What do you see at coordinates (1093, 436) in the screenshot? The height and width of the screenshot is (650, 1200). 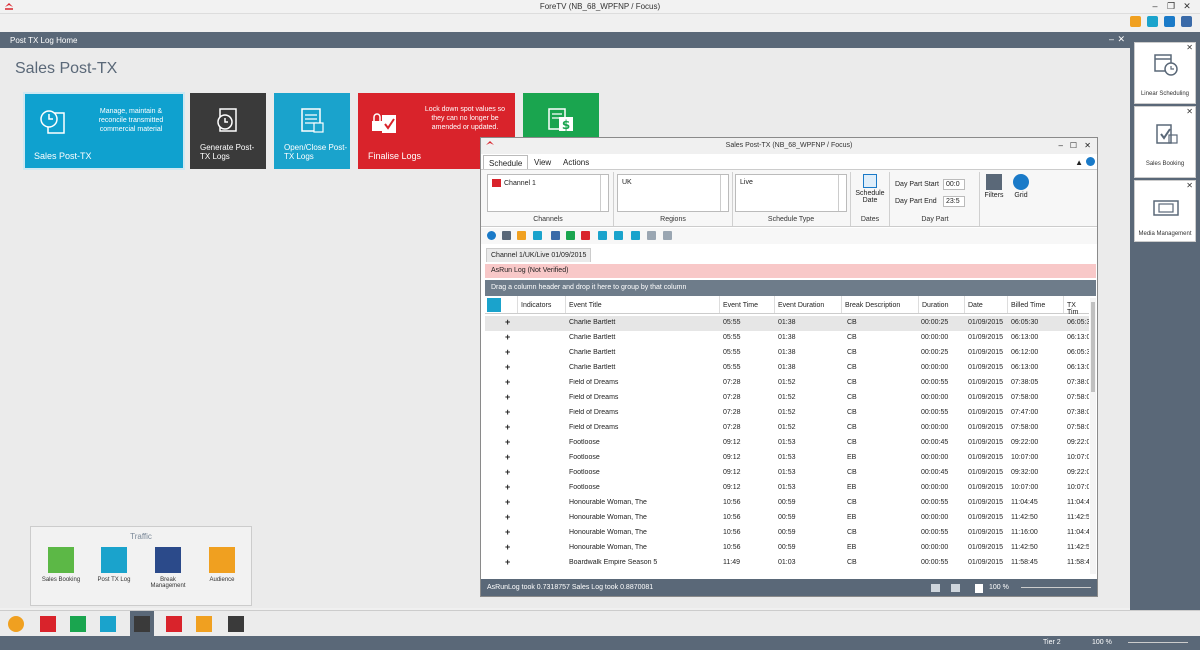 I see `vertical-scrollbar` at bounding box center [1093, 436].